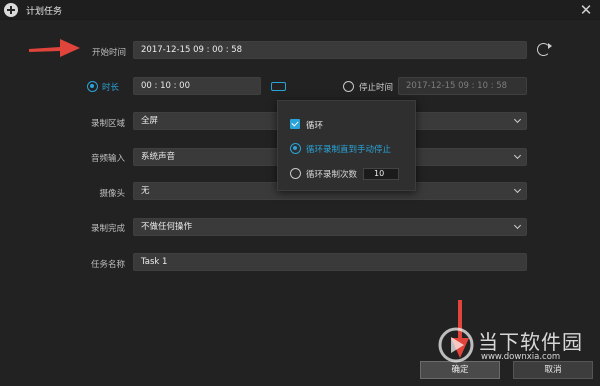 This screenshot has height=386, width=600. I want to click on loop-count-input: 10, so click(381, 174).